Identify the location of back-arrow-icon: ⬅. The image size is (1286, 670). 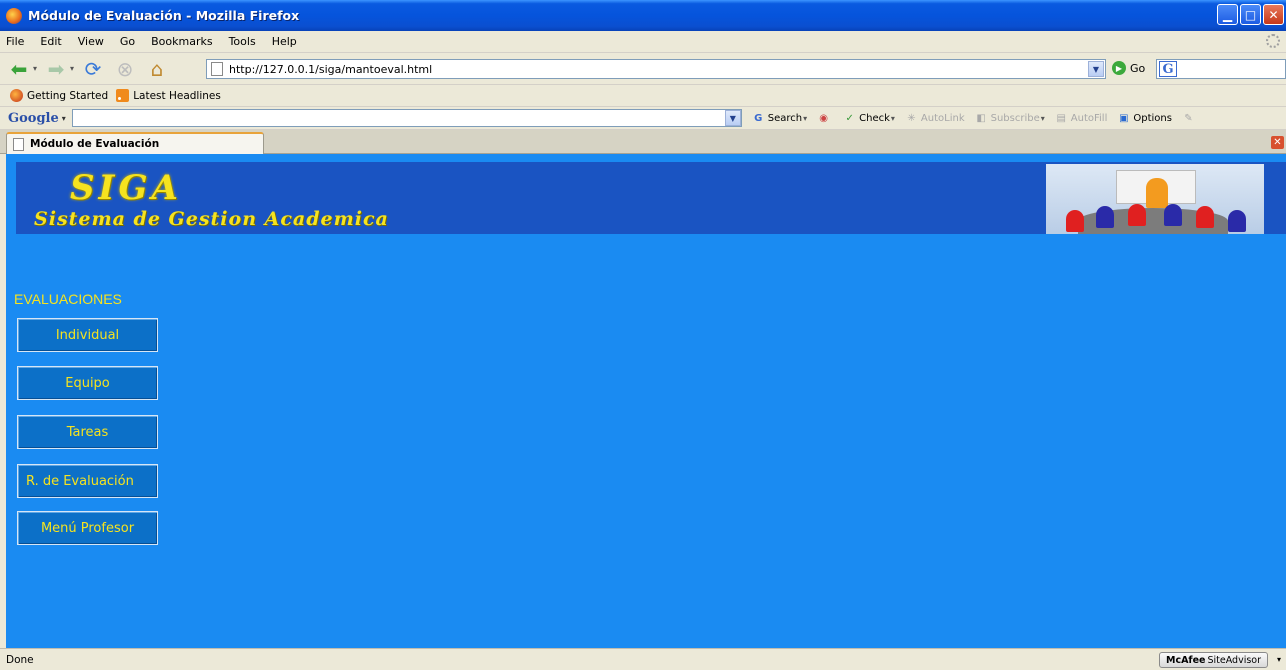
(19, 69).